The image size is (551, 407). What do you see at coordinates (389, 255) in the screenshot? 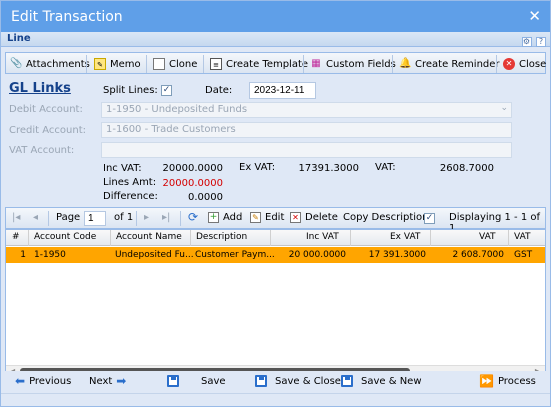
I see `ex-vat-cell: 17 391.3000` at bounding box center [389, 255].